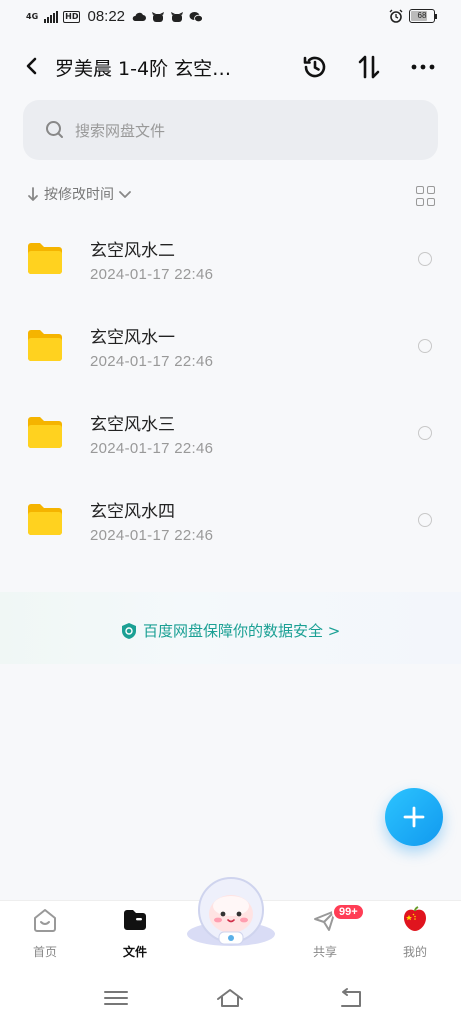  Describe the element at coordinates (135, 933) in the screenshot. I see `tab-files: 文件` at that location.